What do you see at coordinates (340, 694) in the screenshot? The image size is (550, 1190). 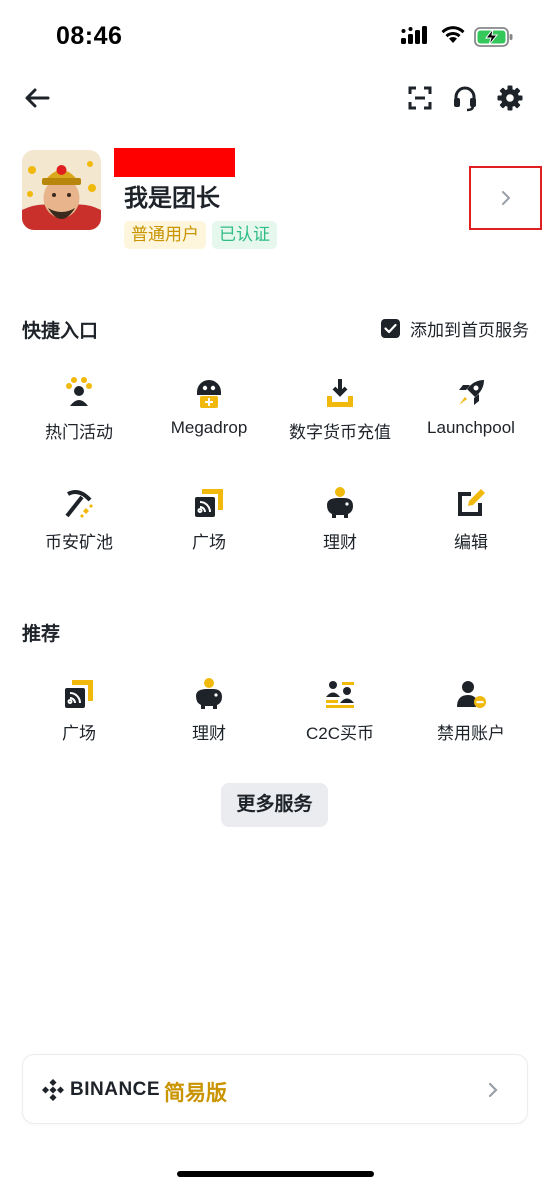 I see `c2c-icon` at bounding box center [340, 694].